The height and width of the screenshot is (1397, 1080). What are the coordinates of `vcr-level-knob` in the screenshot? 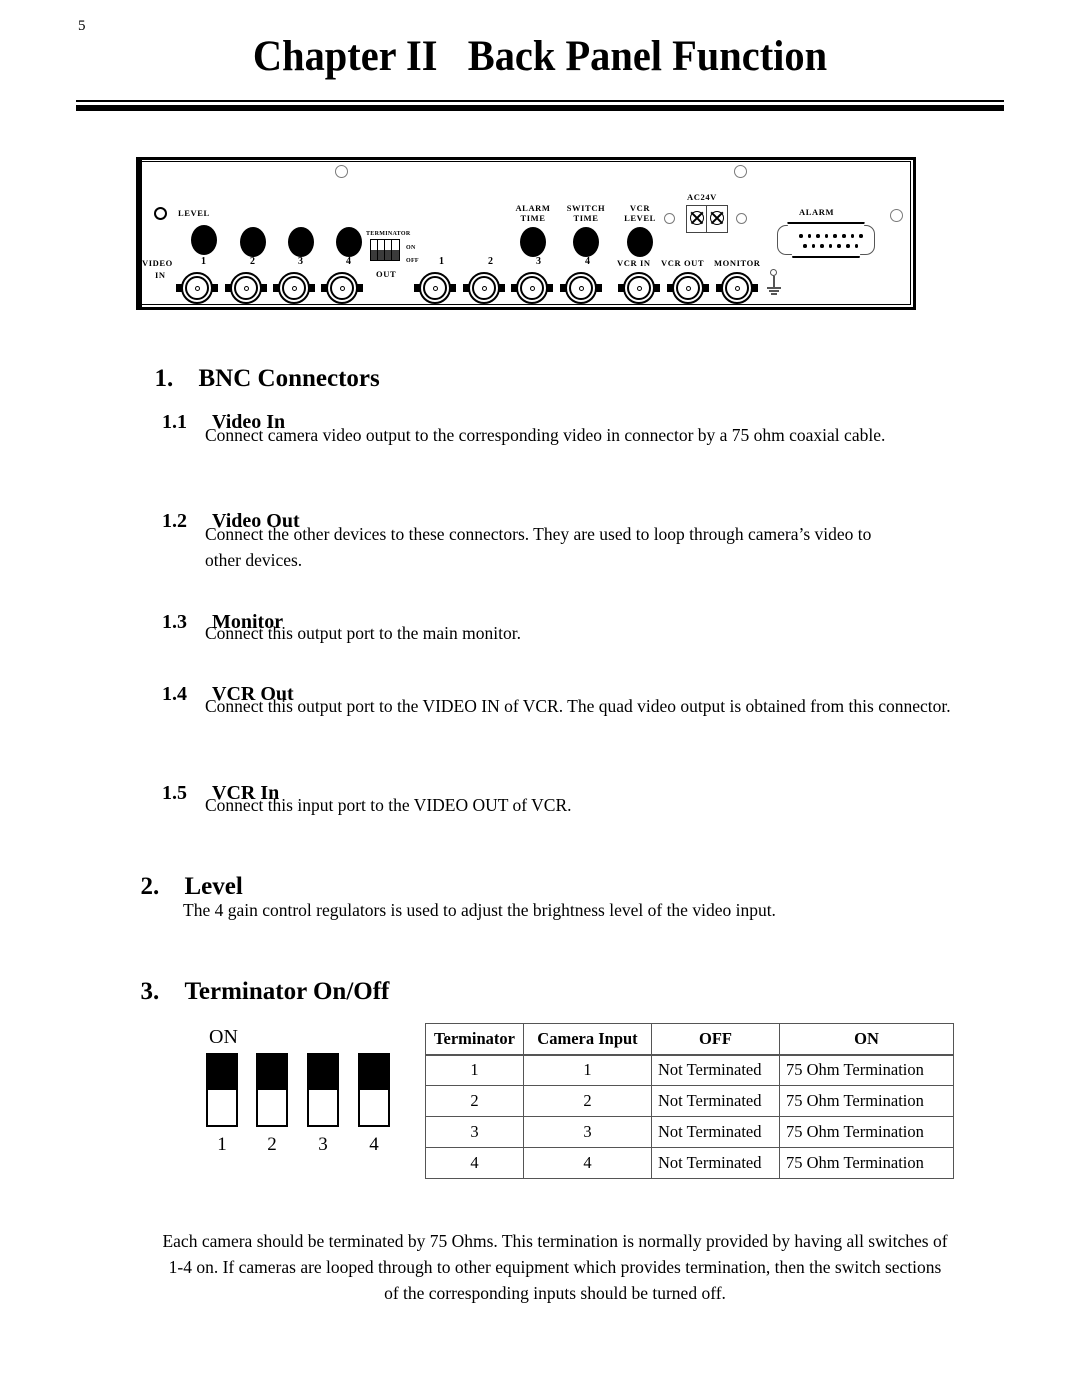 It's located at (640, 242).